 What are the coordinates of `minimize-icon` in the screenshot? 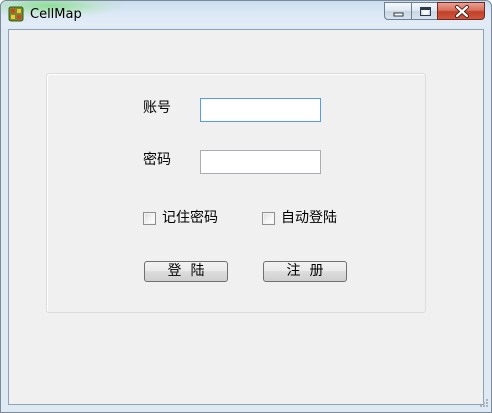 It's located at (398, 14).